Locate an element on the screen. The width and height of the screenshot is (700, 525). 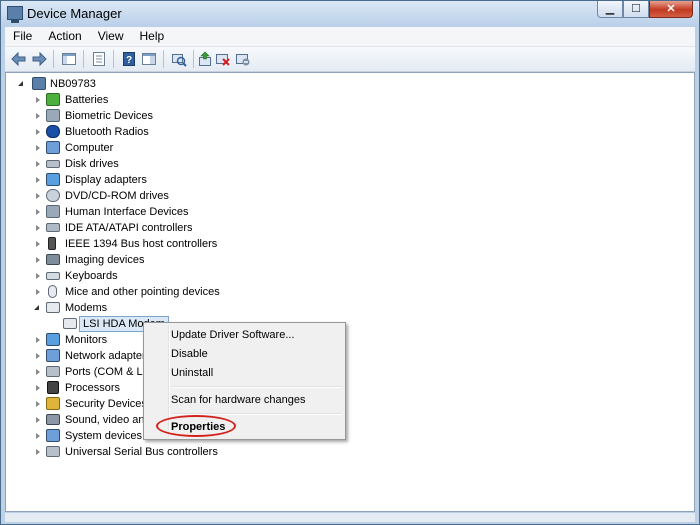
computer-icon is located at coordinates (39, 83).